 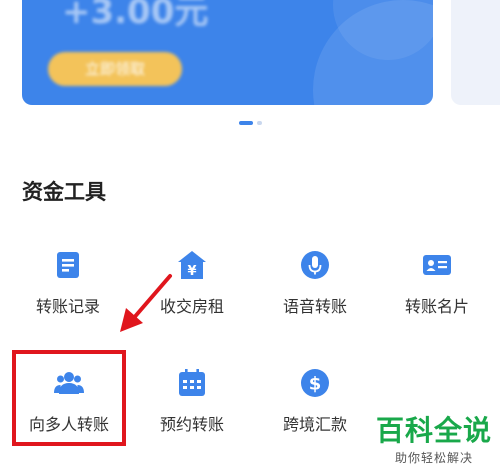 I want to click on microphone-icon, so click(x=315, y=265).